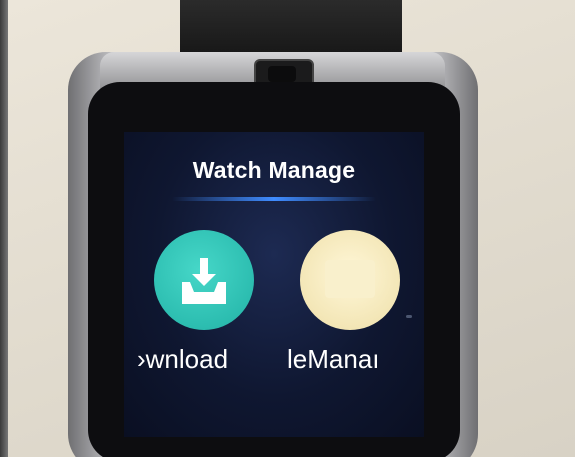 This screenshot has width=575, height=457. Describe the element at coordinates (4, 228) in the screenshot. I see `left-edge` at that location.